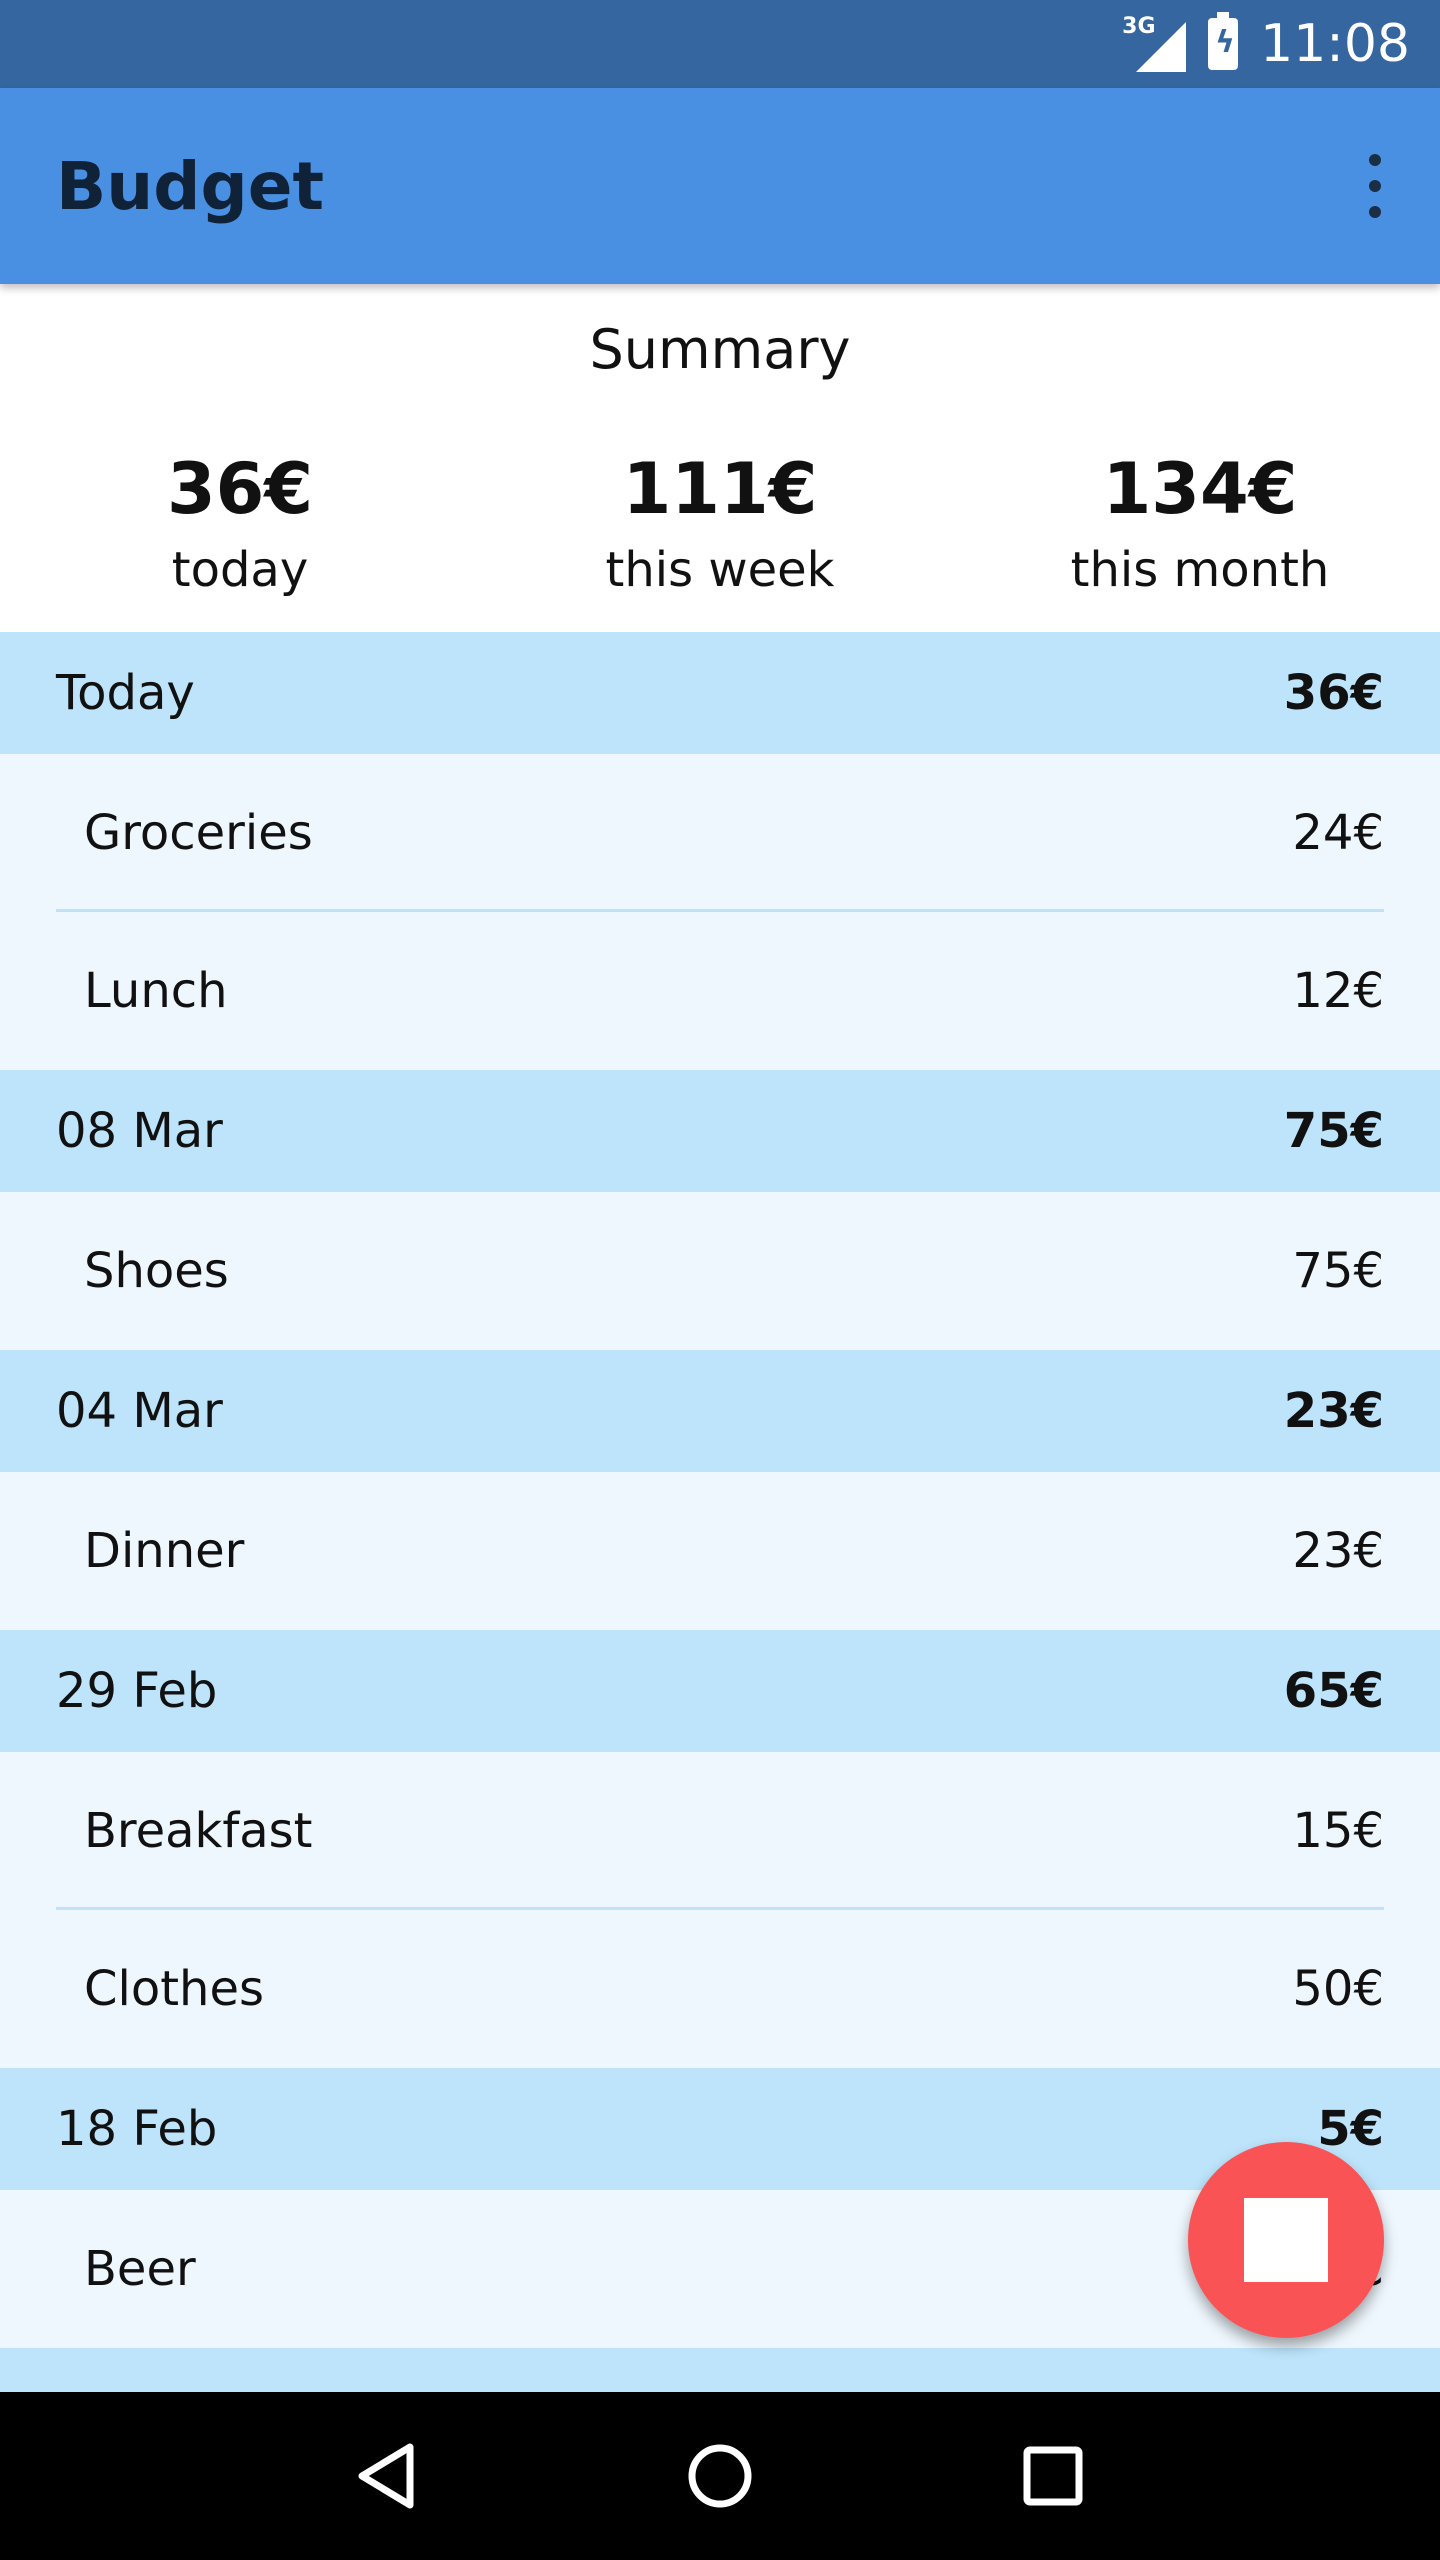 This screenshot has width=1440, height=2560. Describe the element at coordinates (720, 1271) in the screenshot. I see `list-item: Shoes 75€` at that location.